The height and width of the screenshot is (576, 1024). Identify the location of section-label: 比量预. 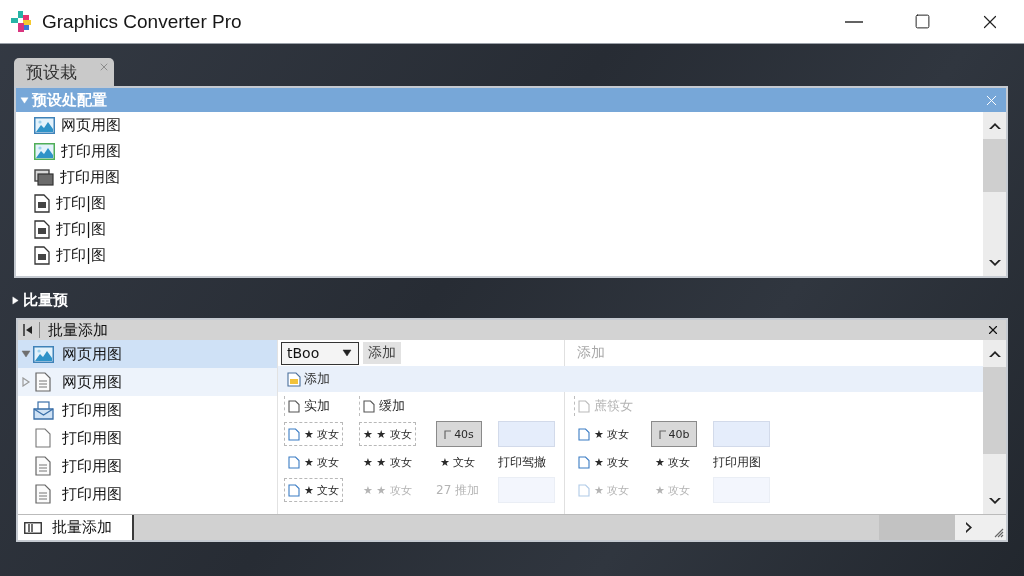
(45, 300).